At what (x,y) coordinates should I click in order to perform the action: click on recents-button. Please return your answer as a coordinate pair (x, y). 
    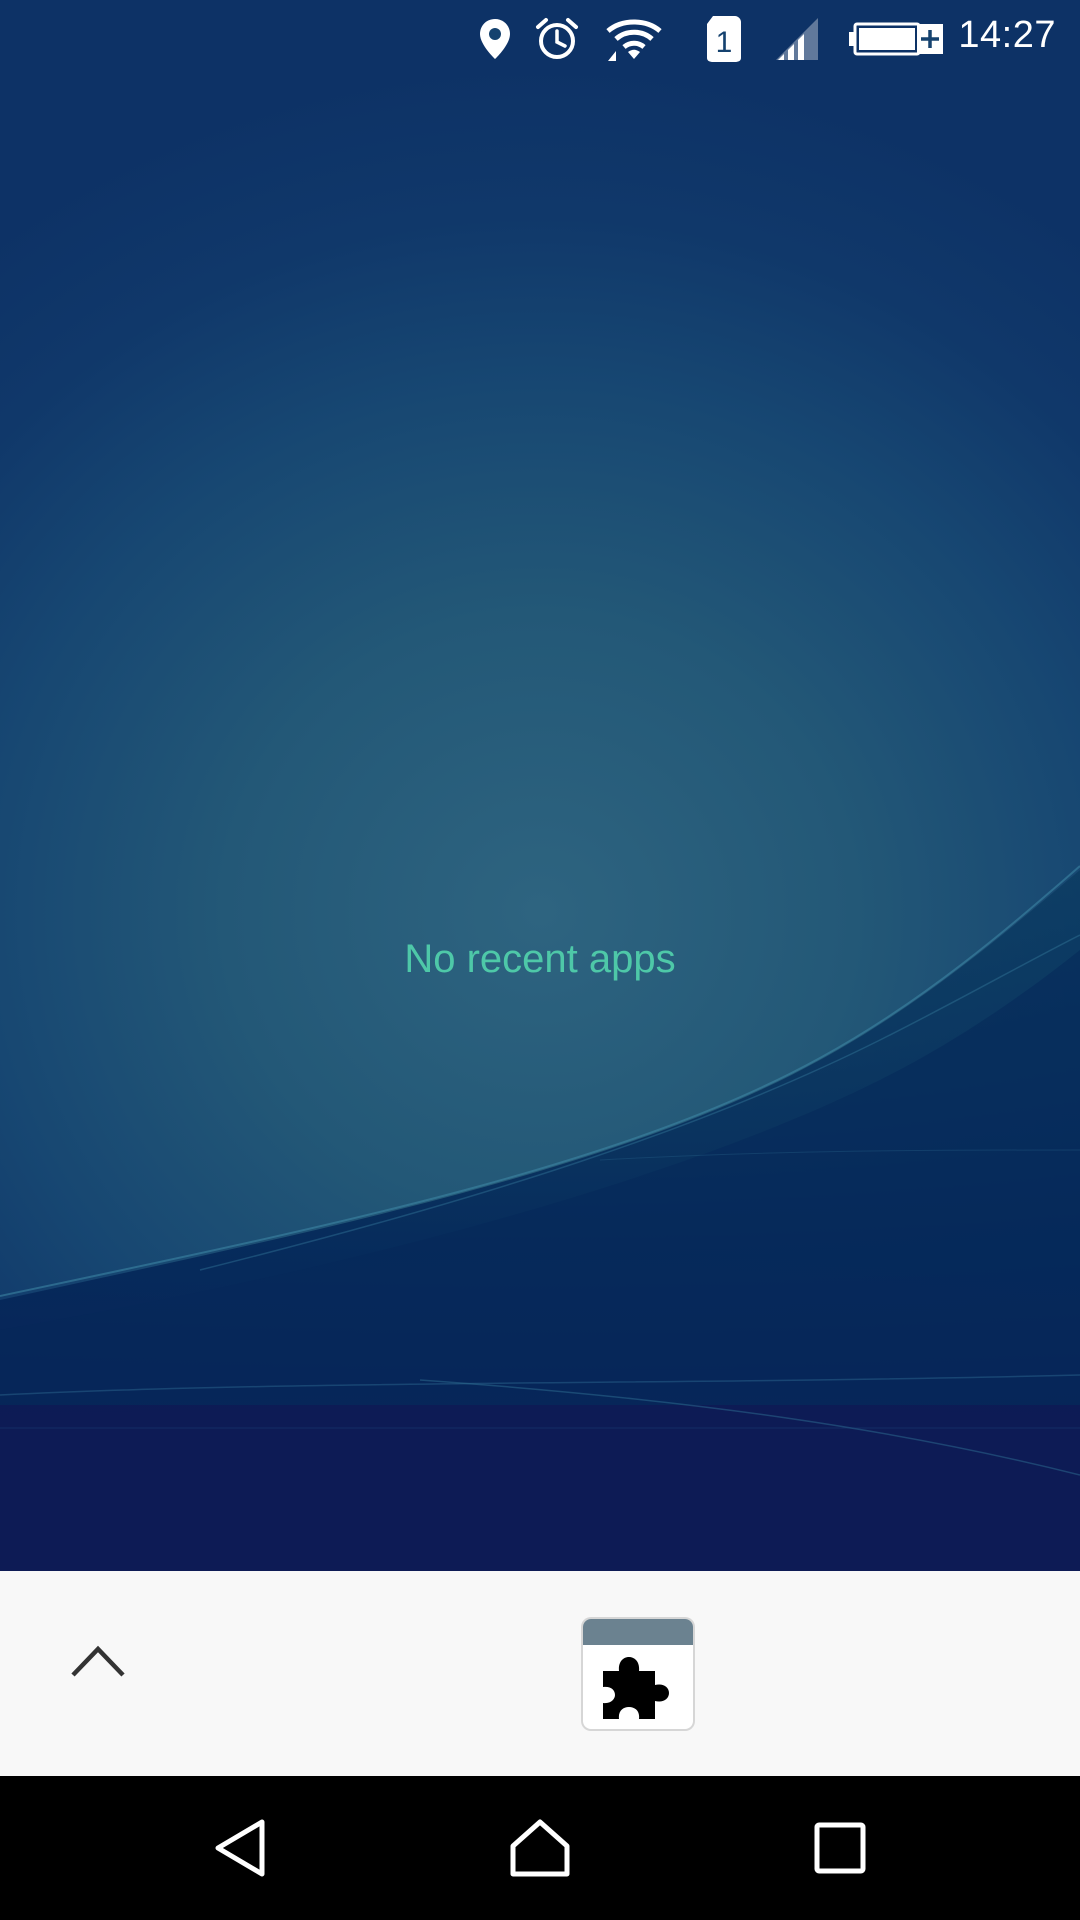
    Looking at the image, I should click on (840, 1848).